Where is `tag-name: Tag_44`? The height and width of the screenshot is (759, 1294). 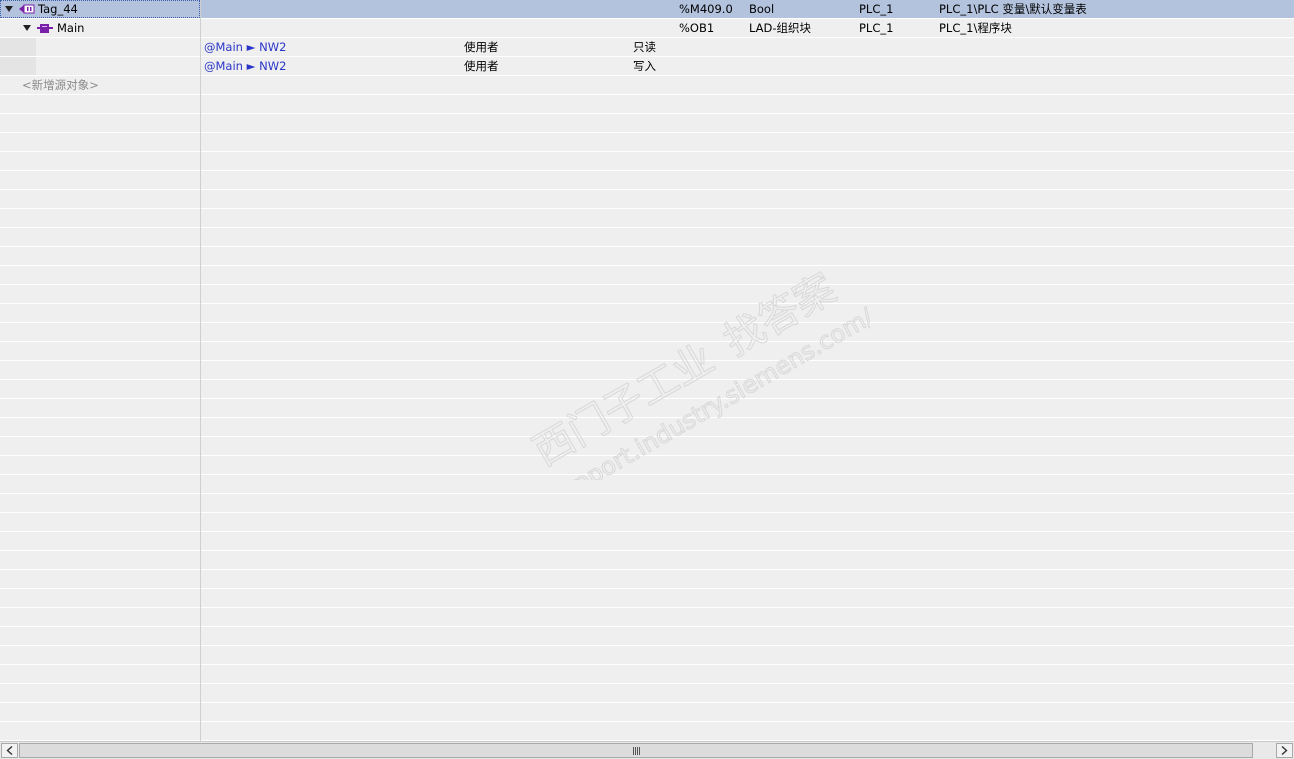 tag-name: Tag_44 is located at coordinates (58, 9).